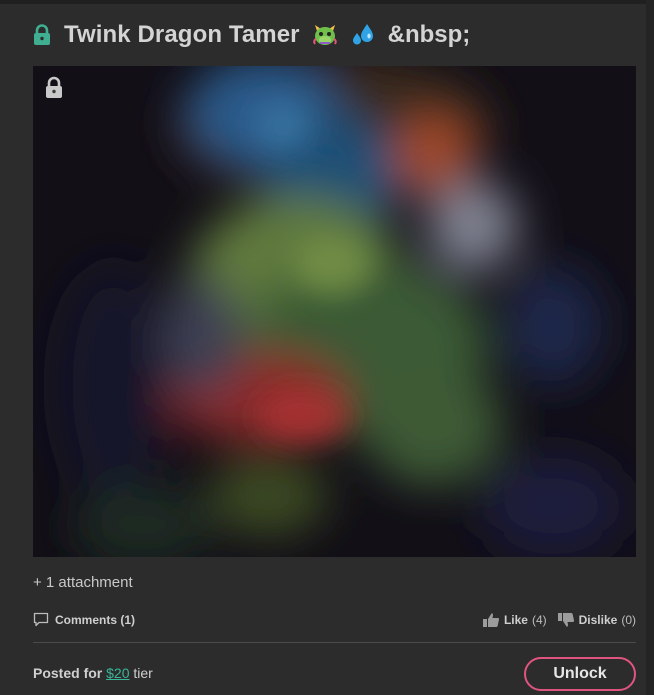  I want to click on dislike-button: Dislike (0), so click(596, 620).